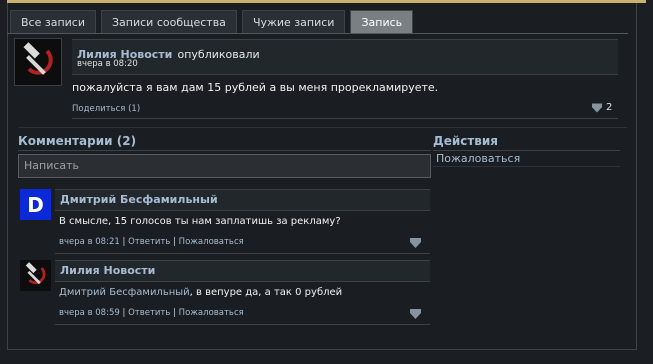  I want to click on comment-meta: вчера в 08:21 | Ответить | Пожаловаться, so click(151, 242).